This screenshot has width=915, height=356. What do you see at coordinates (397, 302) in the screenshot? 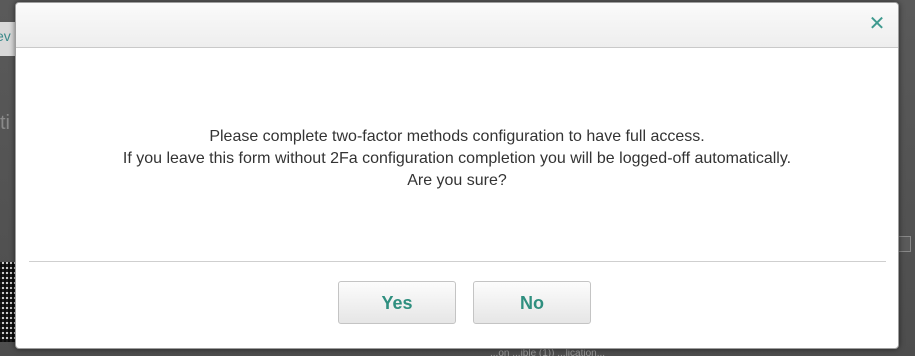
I see `yes-button: Yes` at bounding box center [397, 302].